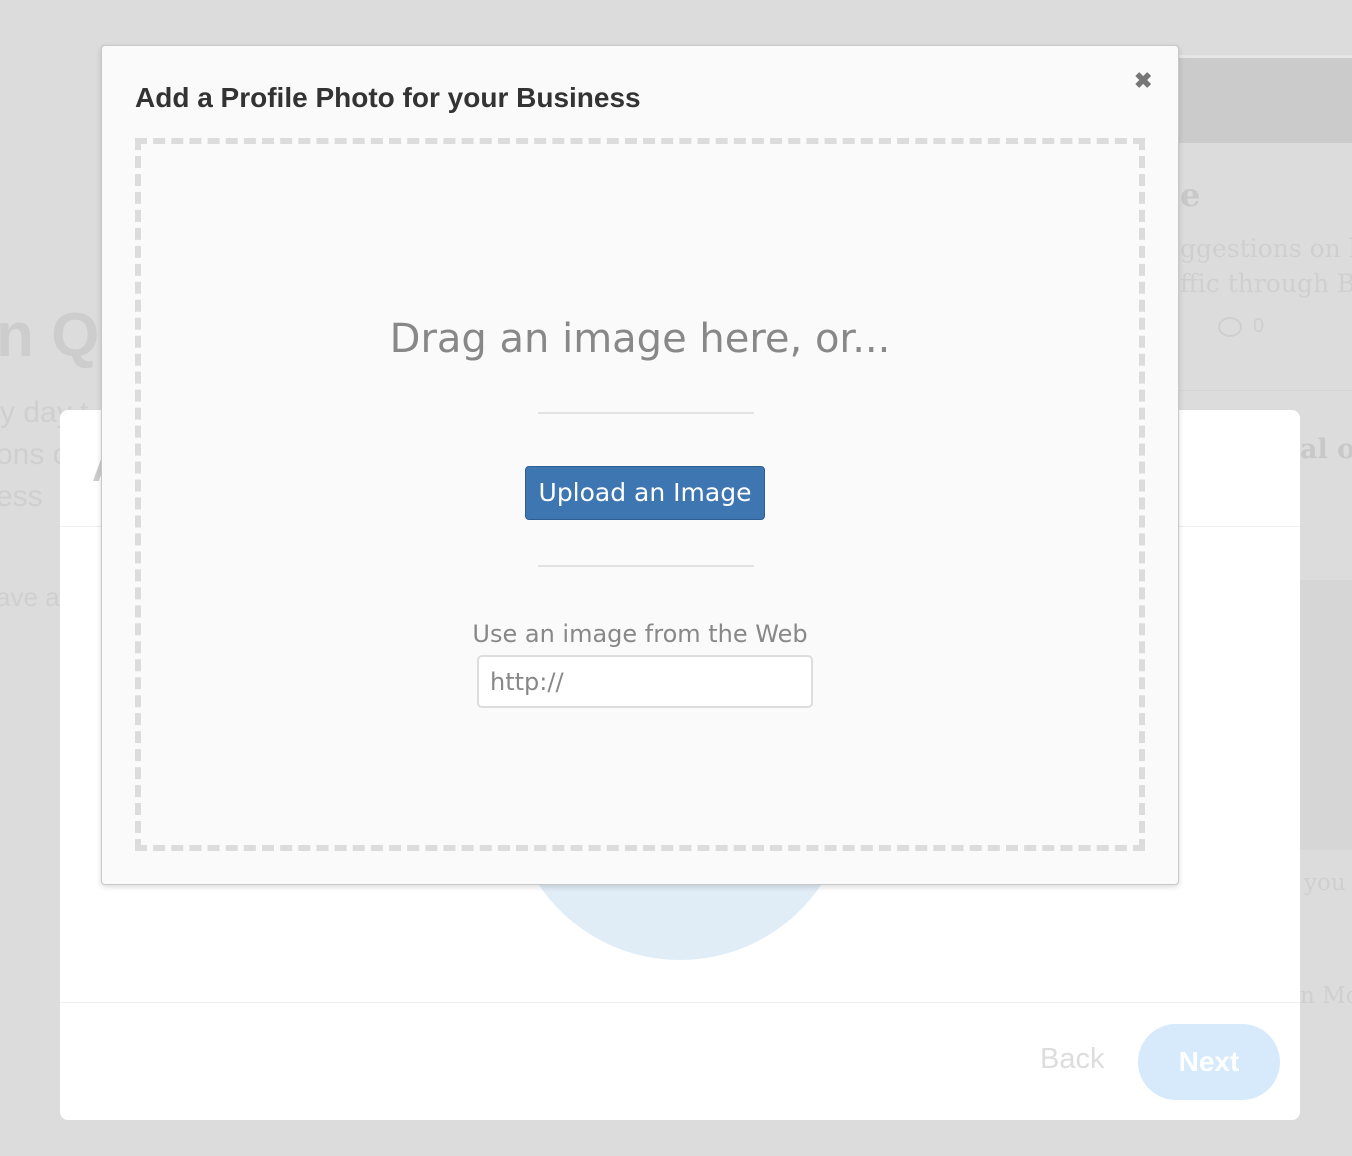 The image size is (1352, 1156). I want to click on bg-article-text: ggestions on ho, so click(1266, 248).